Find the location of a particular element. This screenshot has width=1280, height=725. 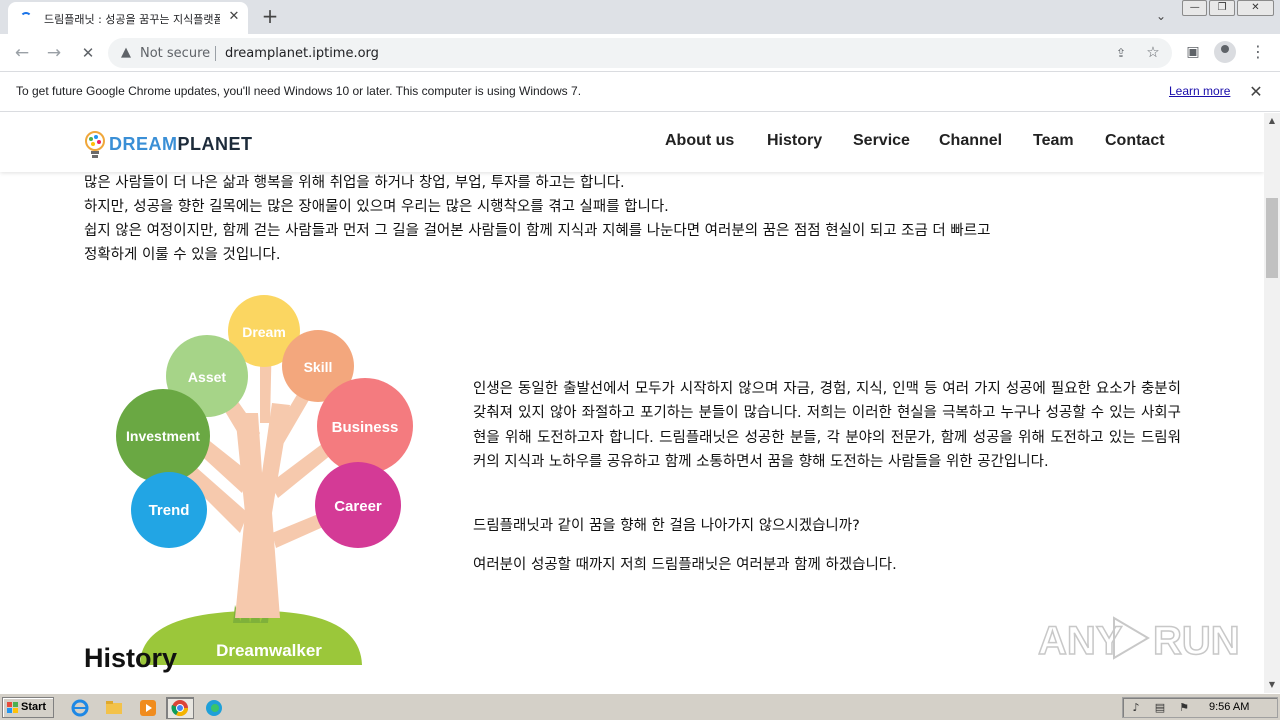

bubble-trend-label: Trend is located at coordinates (169, 510).